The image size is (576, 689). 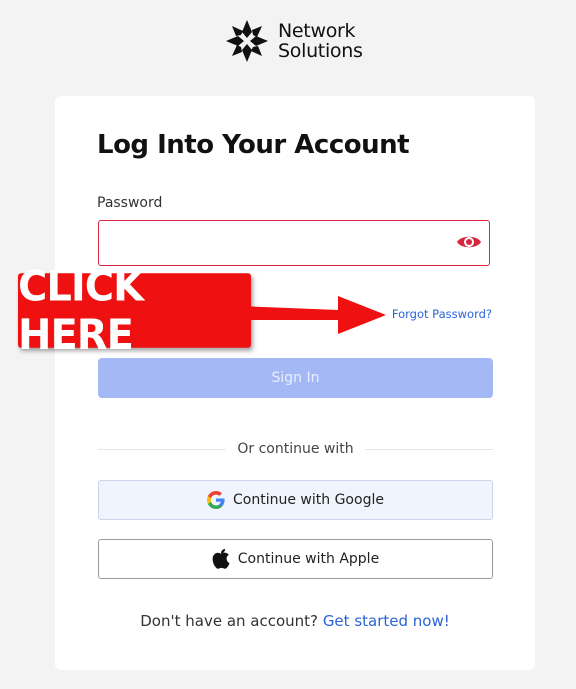 What do you see at coordinates (386, 621) in the screenshot?
I see `get-started-link: Get started now!` at bounding box center [386, 621].